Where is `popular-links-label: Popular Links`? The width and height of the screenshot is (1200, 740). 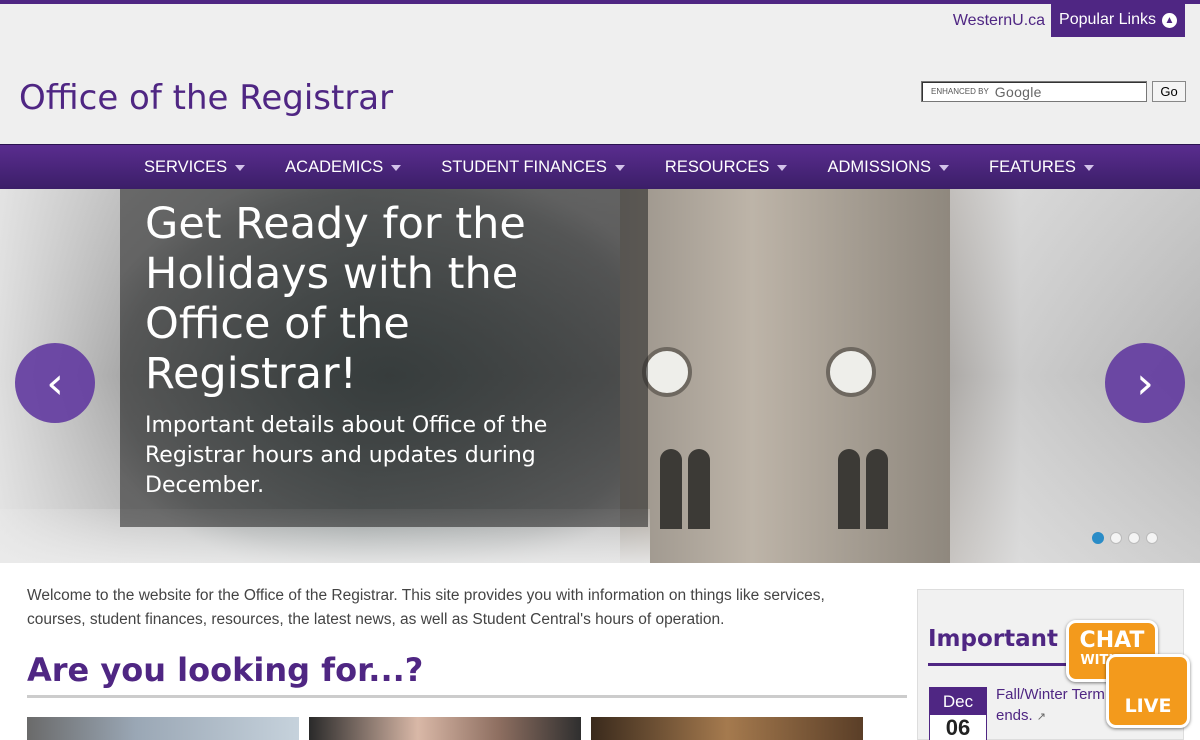
popular-links-label: Popular Links is located at coordinates (1107, 19).